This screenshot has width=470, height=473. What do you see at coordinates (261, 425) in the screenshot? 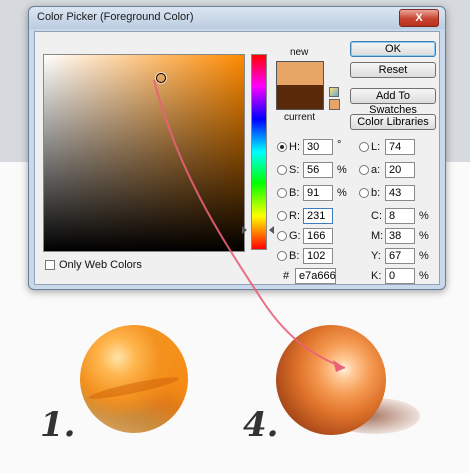
I see `step-label-4: 4.` at bounding box center [261, 425].